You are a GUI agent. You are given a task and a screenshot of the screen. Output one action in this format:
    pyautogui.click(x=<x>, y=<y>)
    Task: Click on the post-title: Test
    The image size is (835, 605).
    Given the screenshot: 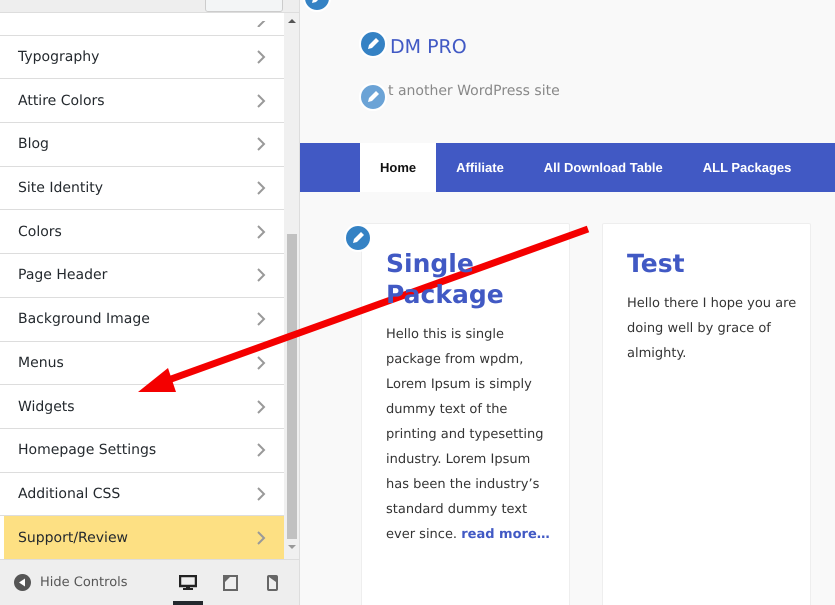 What is the action you would take?
    pyautogui.click(x=712, y=263)
    